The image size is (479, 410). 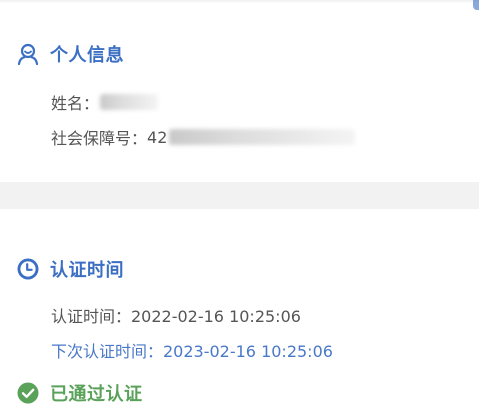 I want to click on person-icon, so click(x=28, y=54).